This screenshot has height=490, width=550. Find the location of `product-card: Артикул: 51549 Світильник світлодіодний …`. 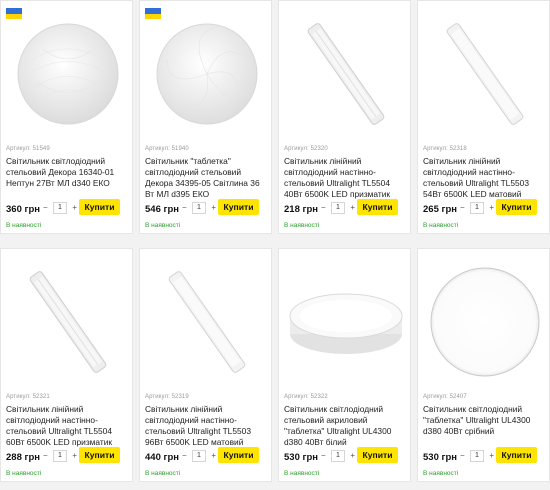

product-card: Артикул: 51549 Світильник світлодіодний … is located at coordinates (66, 117).